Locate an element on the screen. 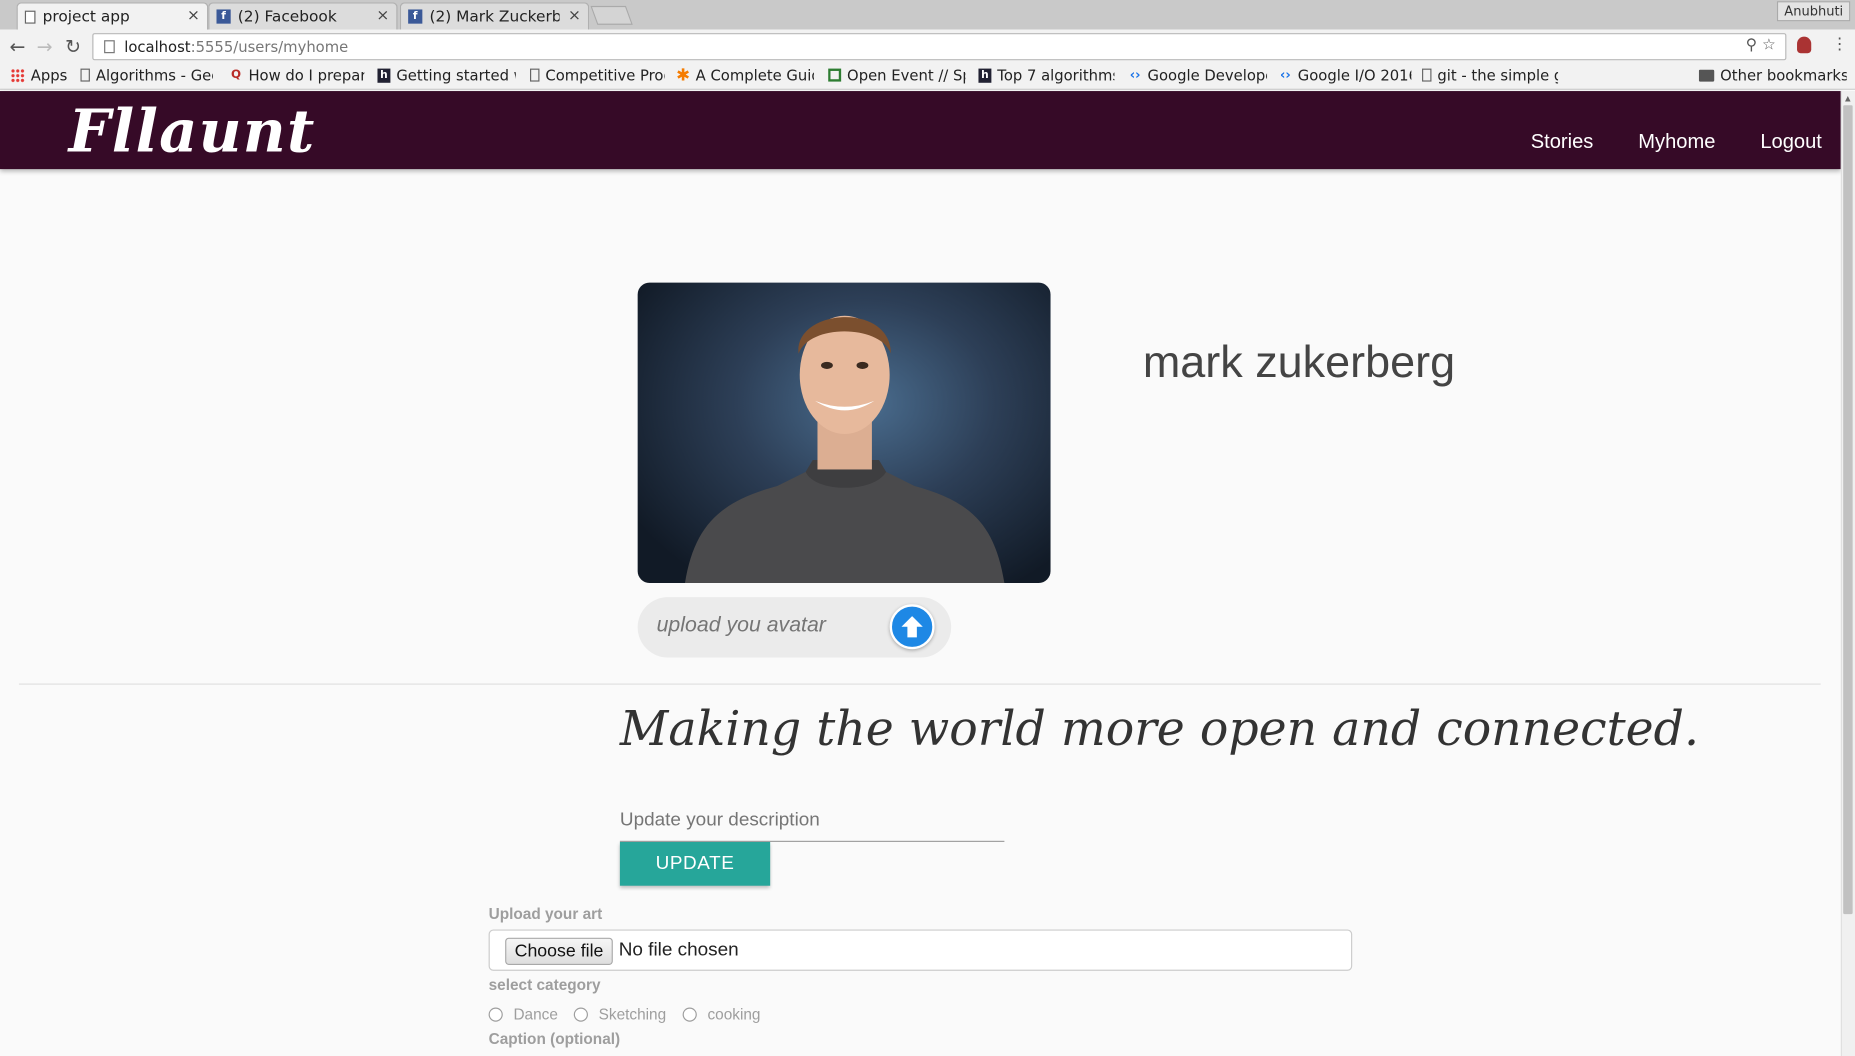 The height and width of the screenshot is (1056, 1855). bookmark-label: Top 7 algorithms is located at coordinates (1056, 75).